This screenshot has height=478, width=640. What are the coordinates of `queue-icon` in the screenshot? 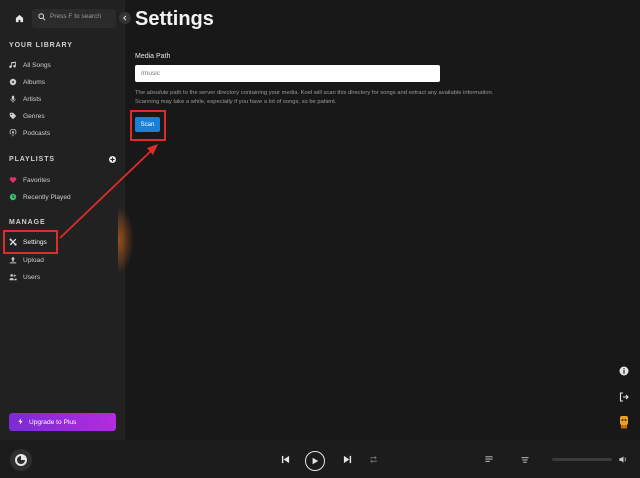 It's located at (489, 458).